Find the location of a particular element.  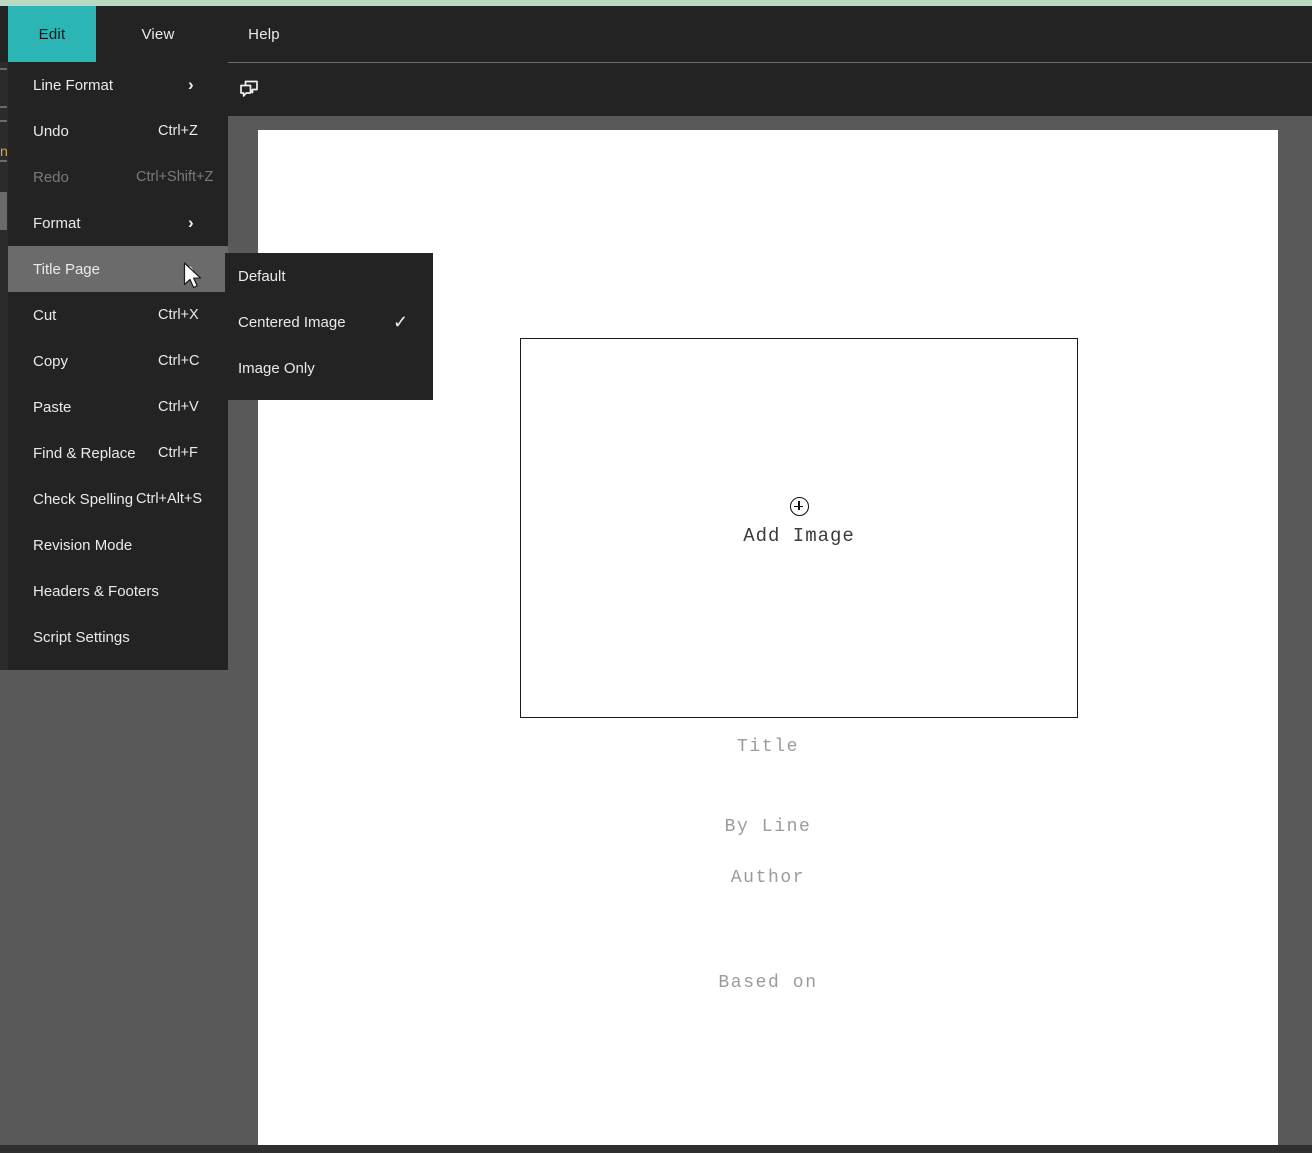

submenu-item-label: Default is located at coordinates (262, 276).